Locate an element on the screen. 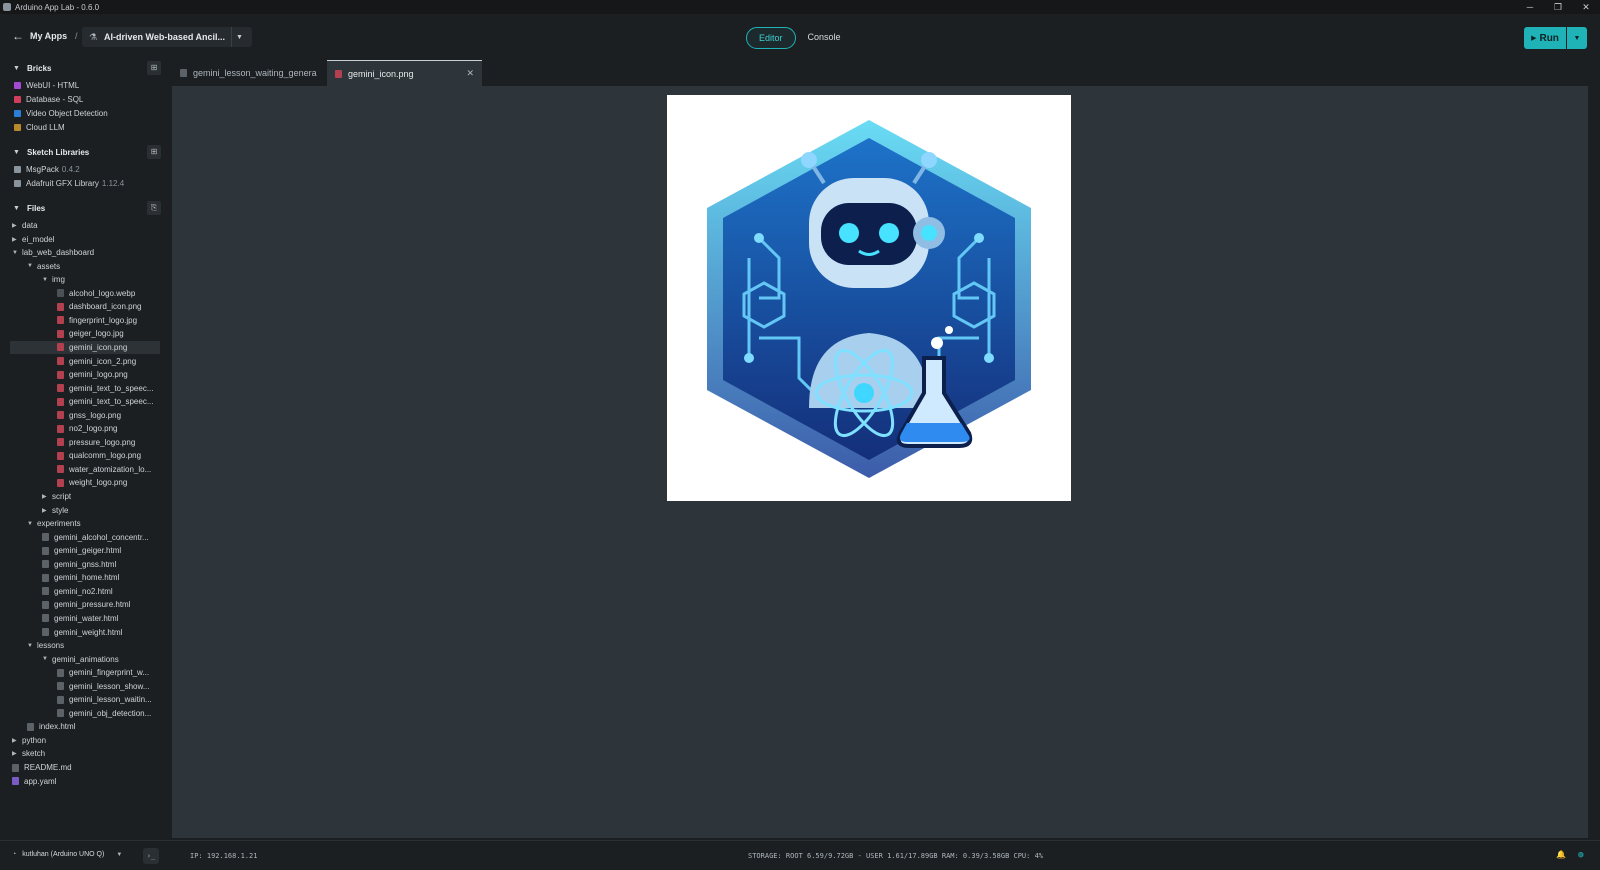  brick-icon is located at coordinates (17, 113).